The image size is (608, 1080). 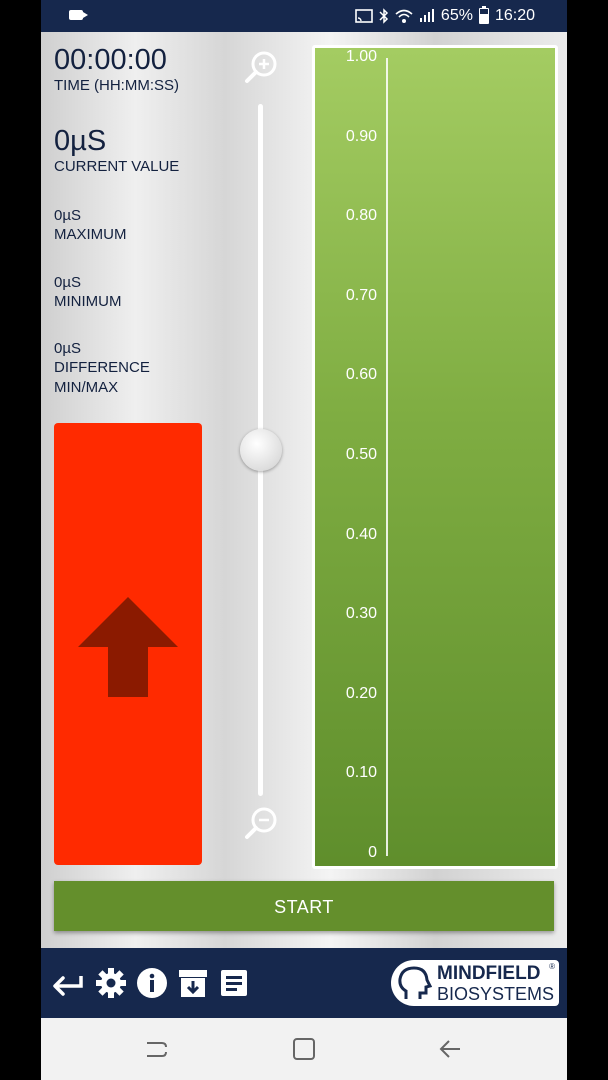 I want to click on zoom-in-icon, so click(x=261, y=67).